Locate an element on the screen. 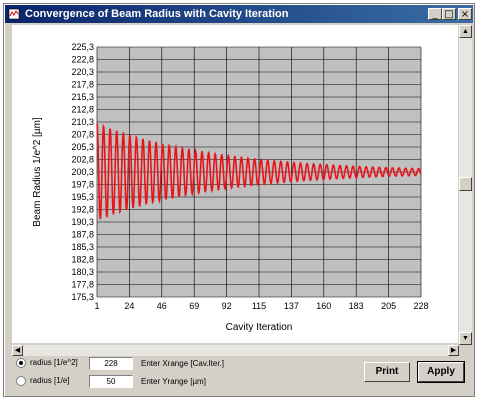  x-tick-label: 160 is located at coordinates (323, 306).